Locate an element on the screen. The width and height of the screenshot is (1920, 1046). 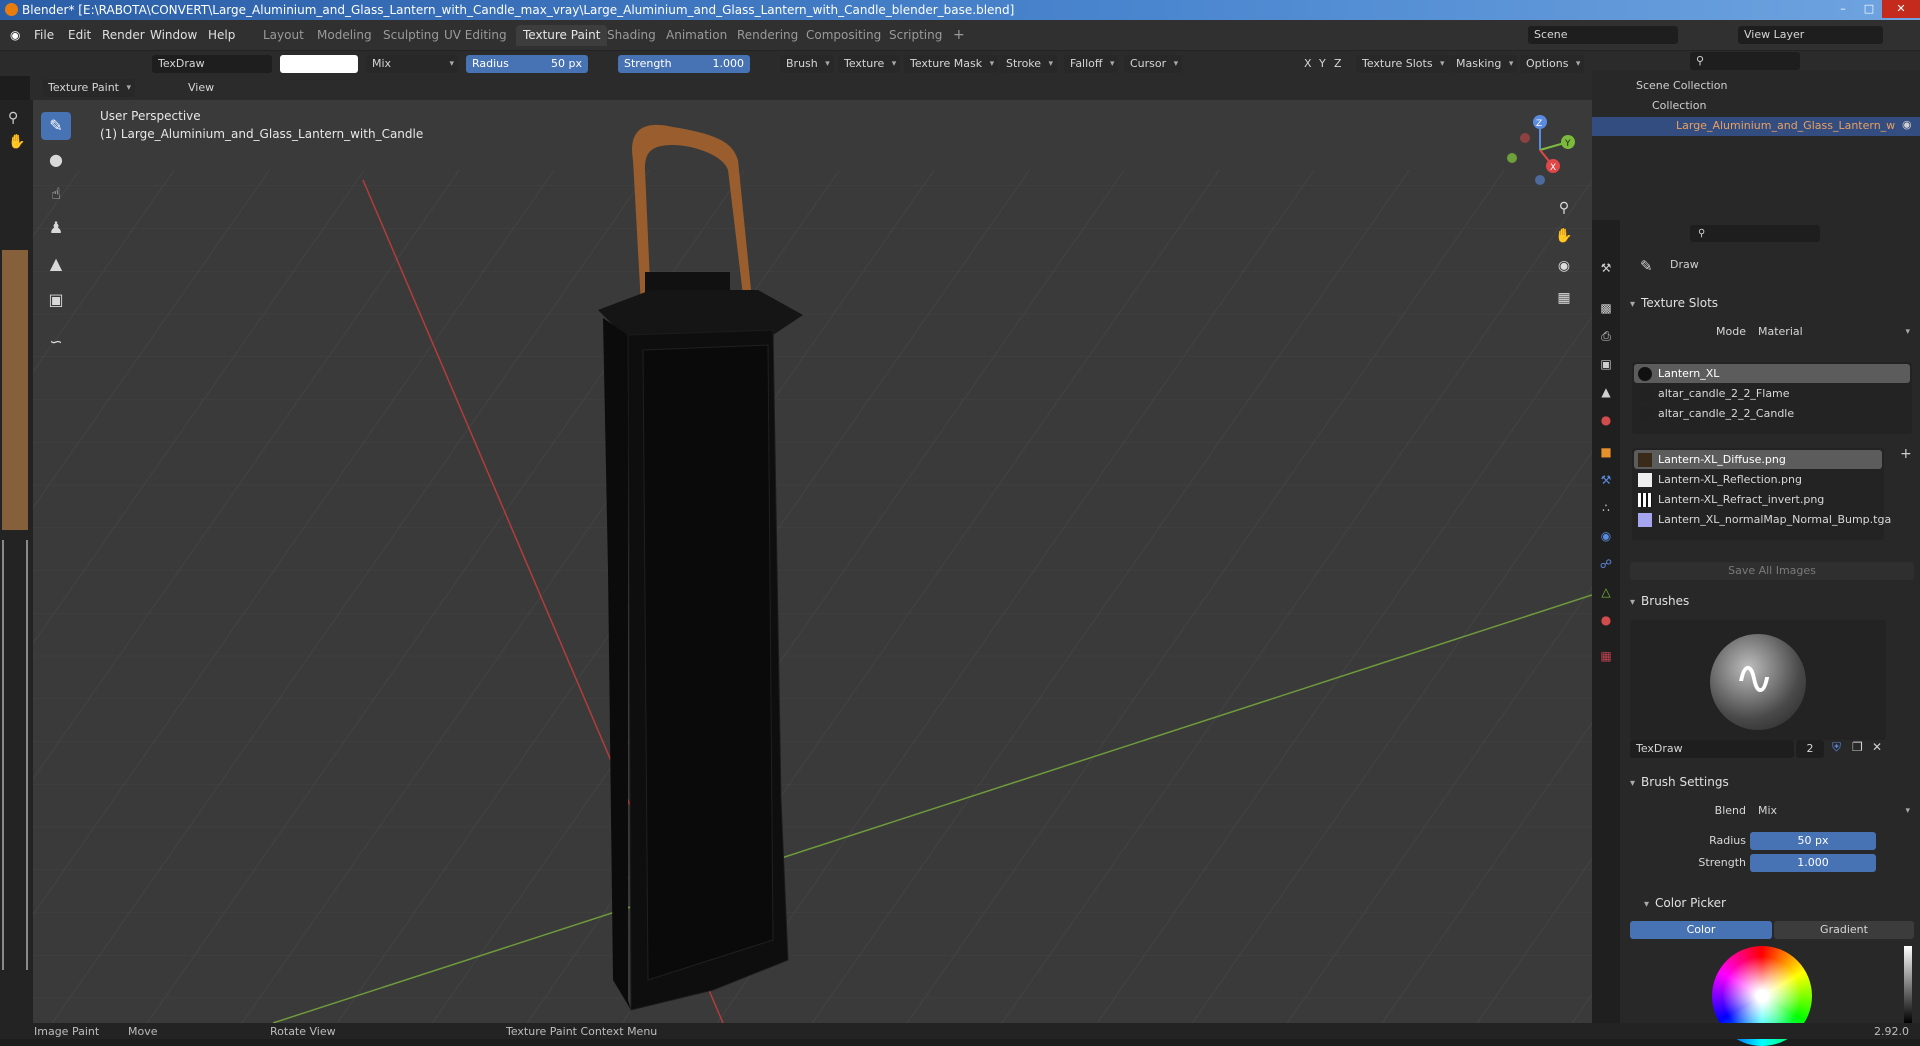
modifier-tab-icon: ⚒ is located at coordinates (1606, 480).